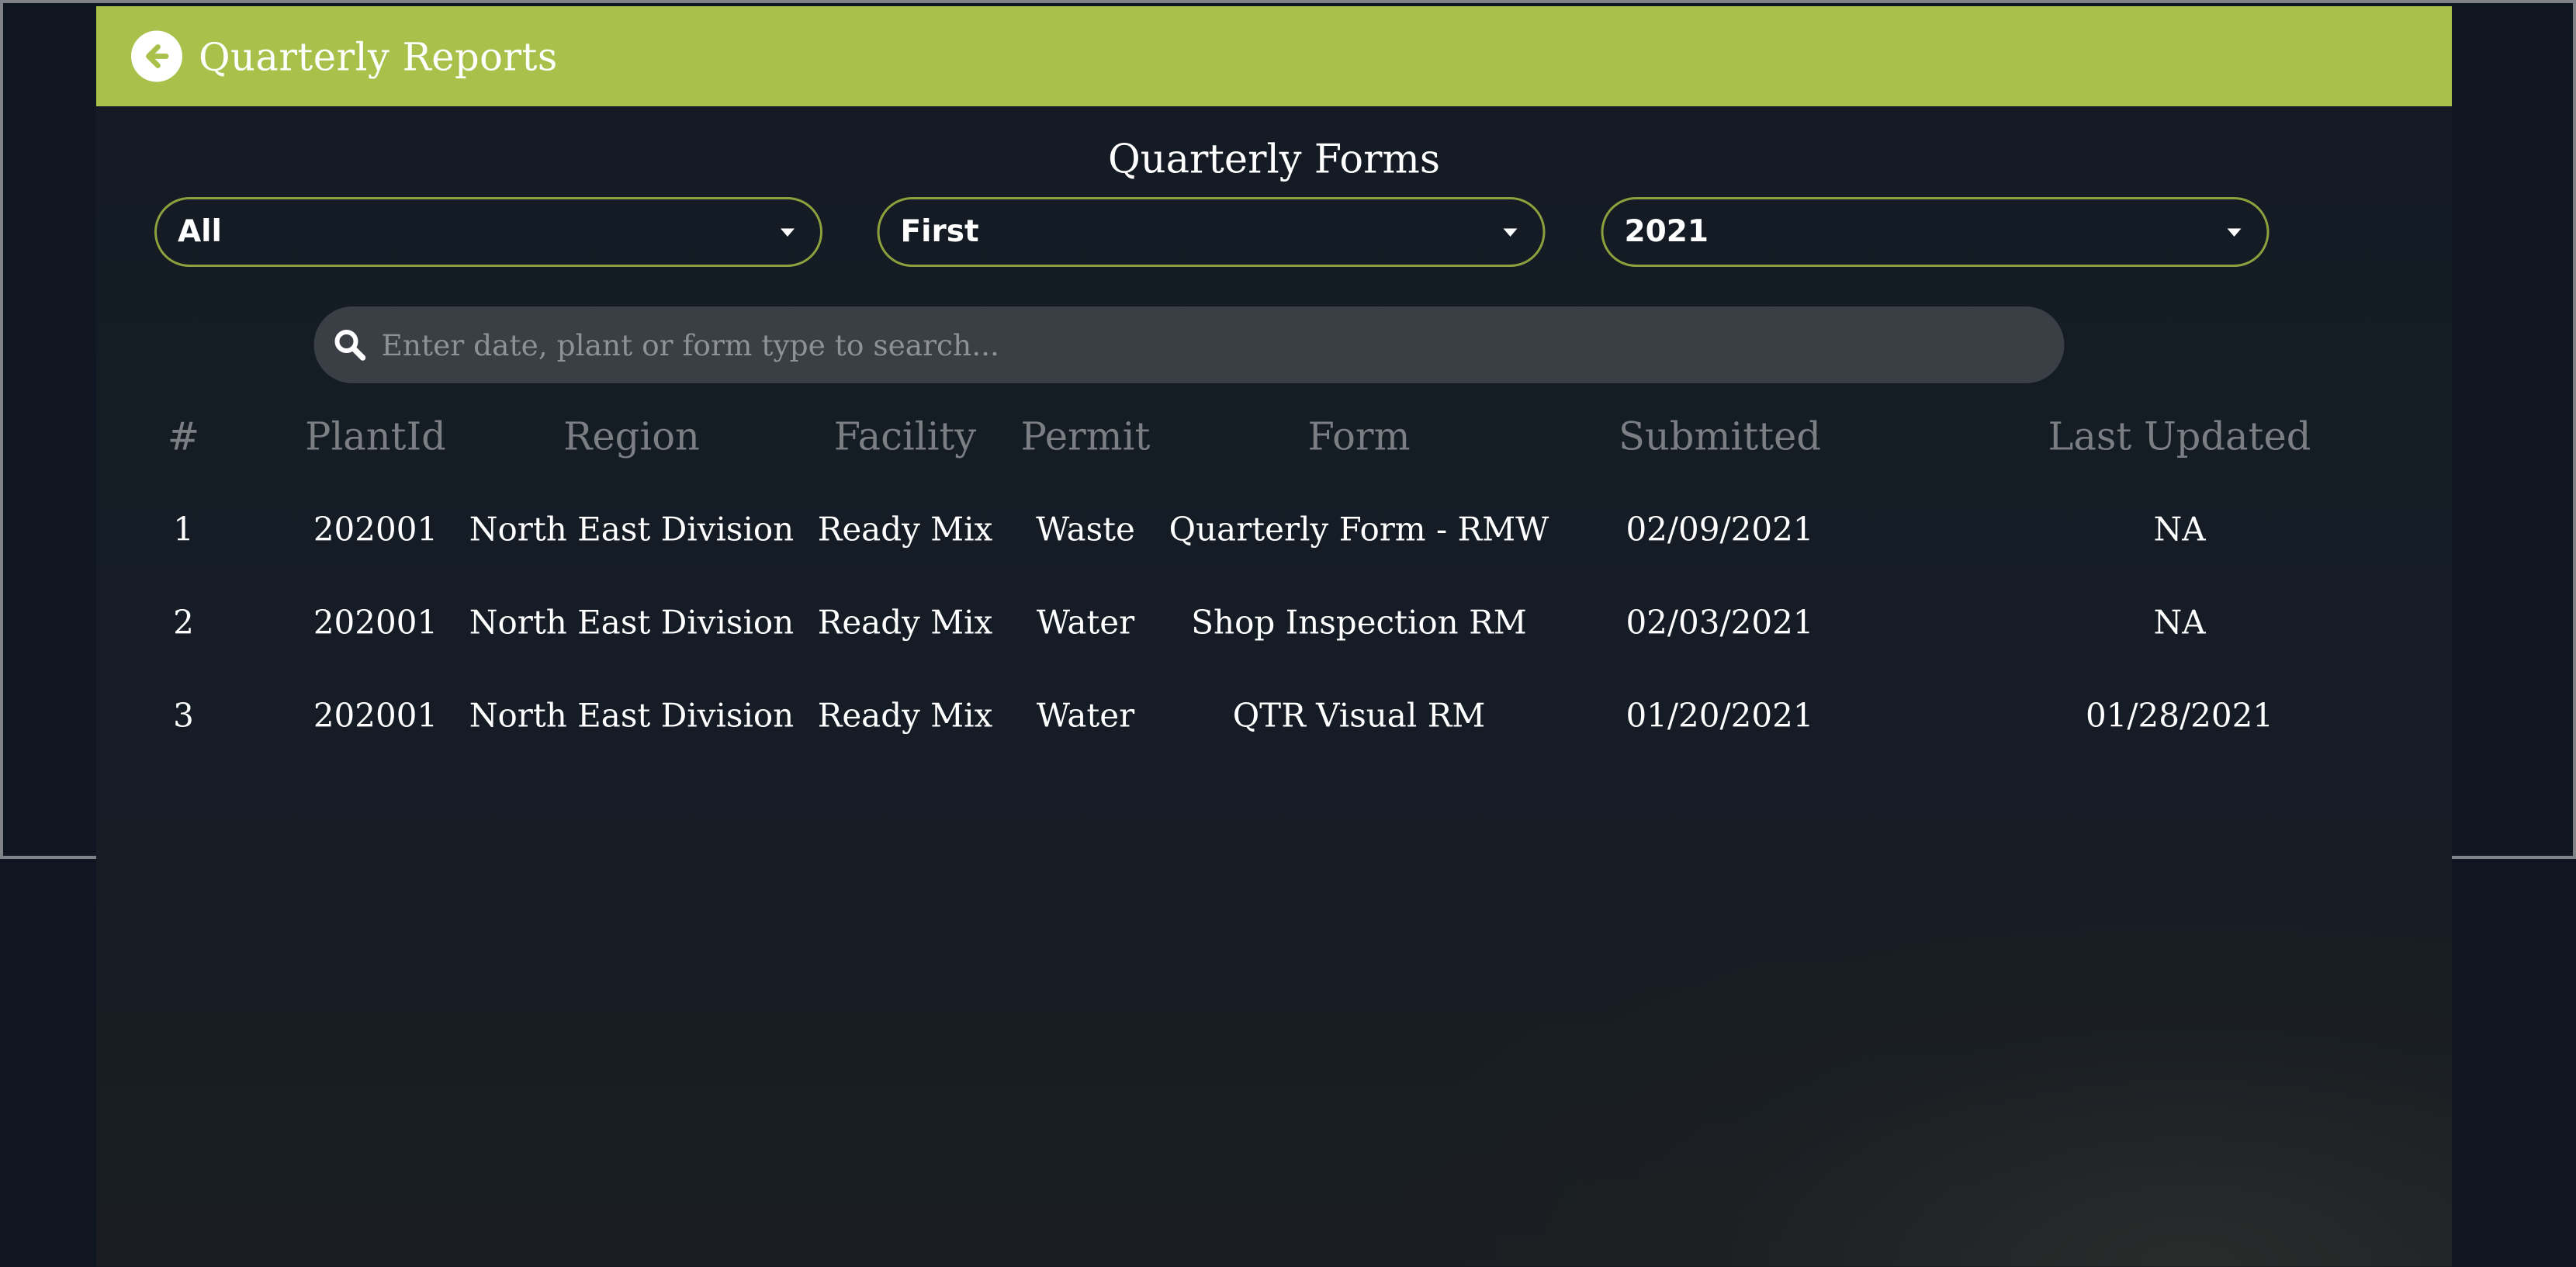 This screenshot has width=2576, height=1267. Describe the element at coordinates (1359, 529) in the screenshot. I see `form-name: Quarterly Form - RMW` at that location.